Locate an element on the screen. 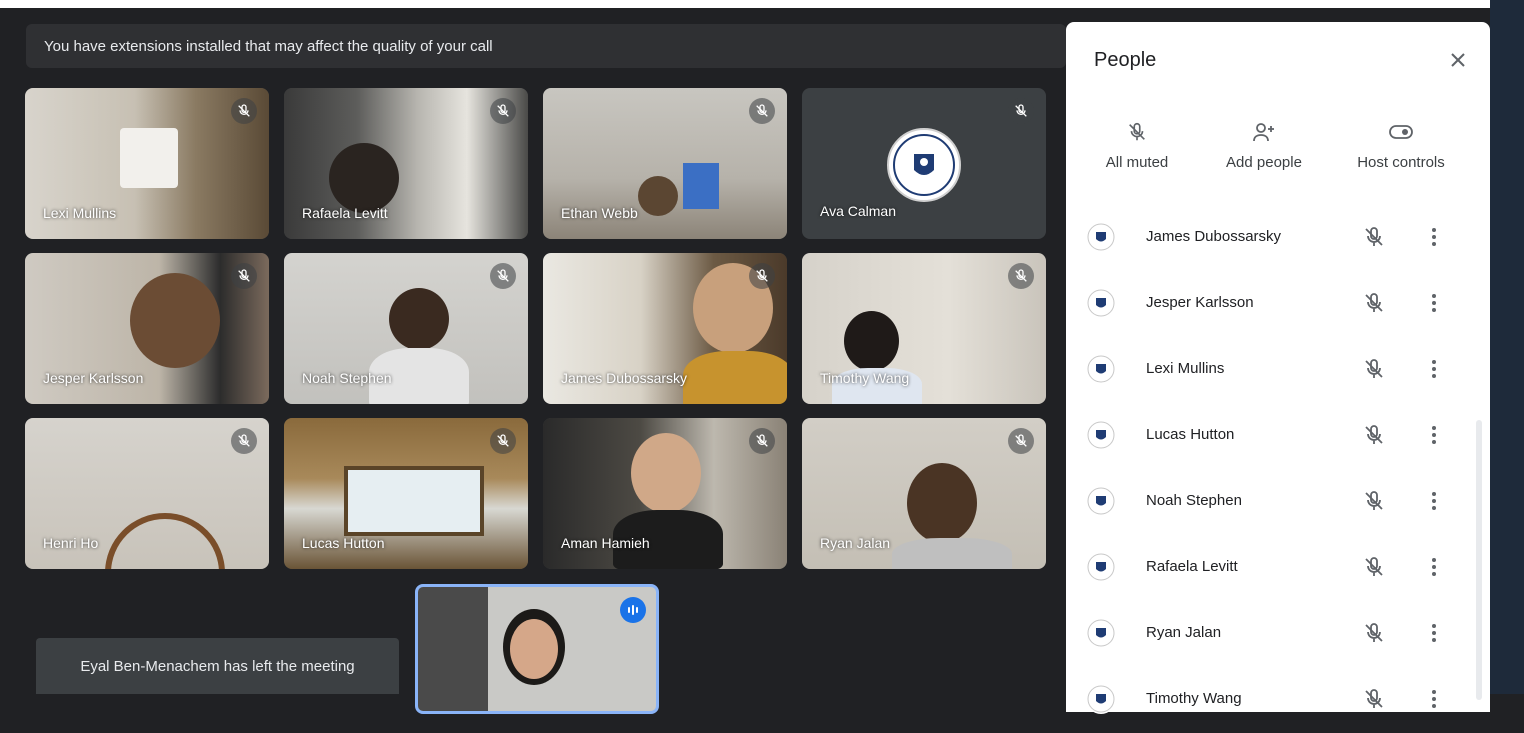  left-meeting-toast: Eyal Ben-Menachem has left the meeting is located at coordinates (217, 666).